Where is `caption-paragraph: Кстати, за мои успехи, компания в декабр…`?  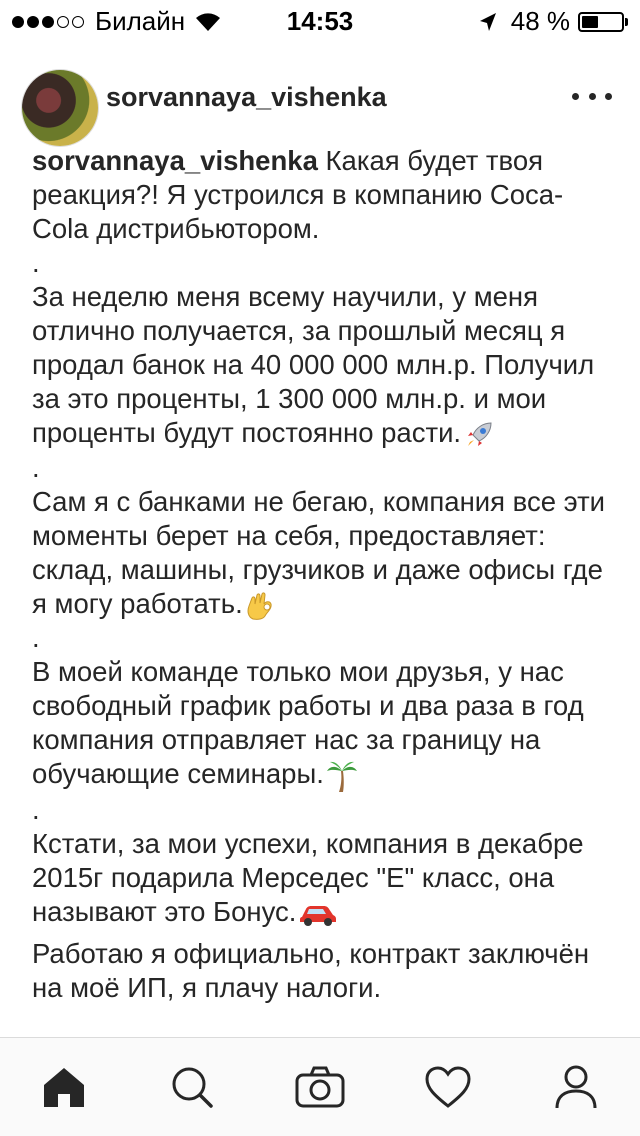
caption-paragraph: Кстати, за мои успехи, компания в декабр… is located at coordinates (324, 878).